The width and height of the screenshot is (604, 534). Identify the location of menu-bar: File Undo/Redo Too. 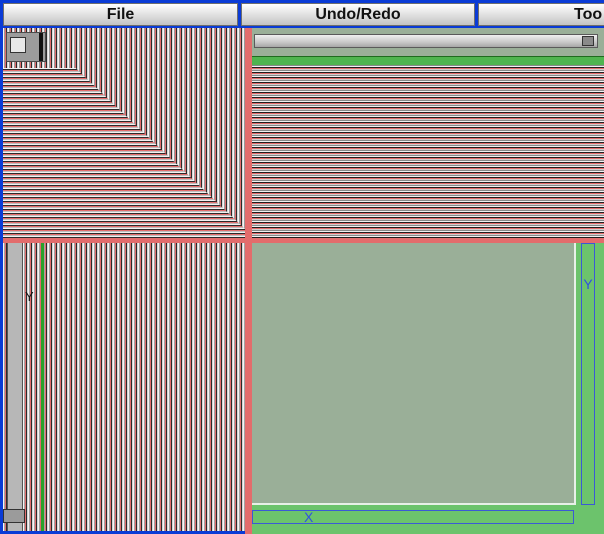
(302, 14).